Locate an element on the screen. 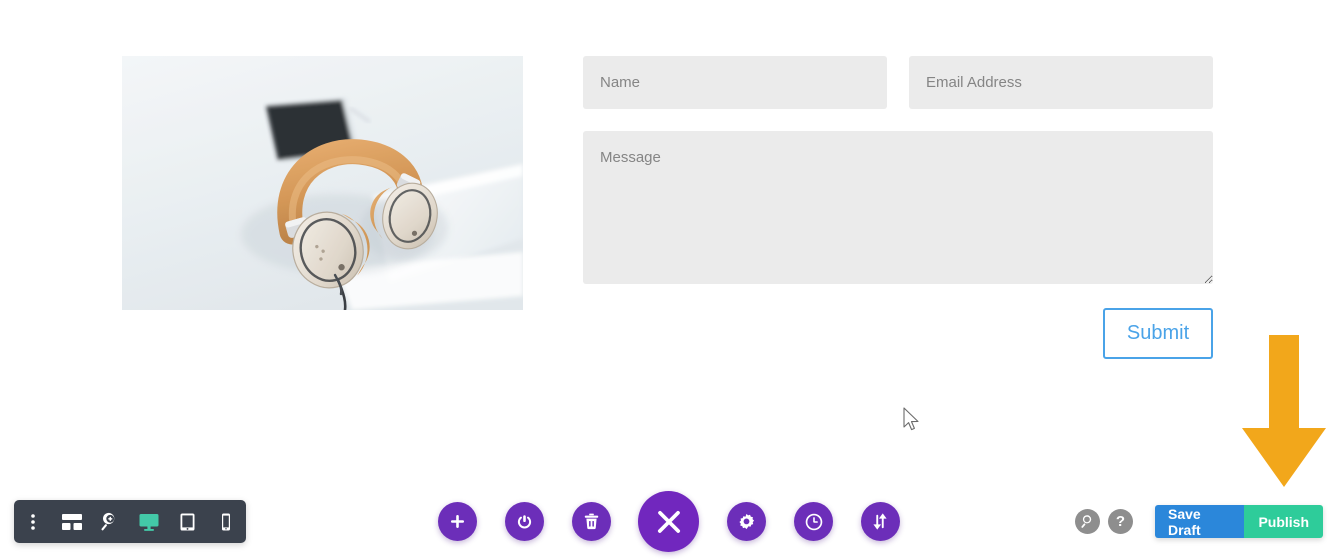  view-mode-toolbar is located at coordinates (130, 521).